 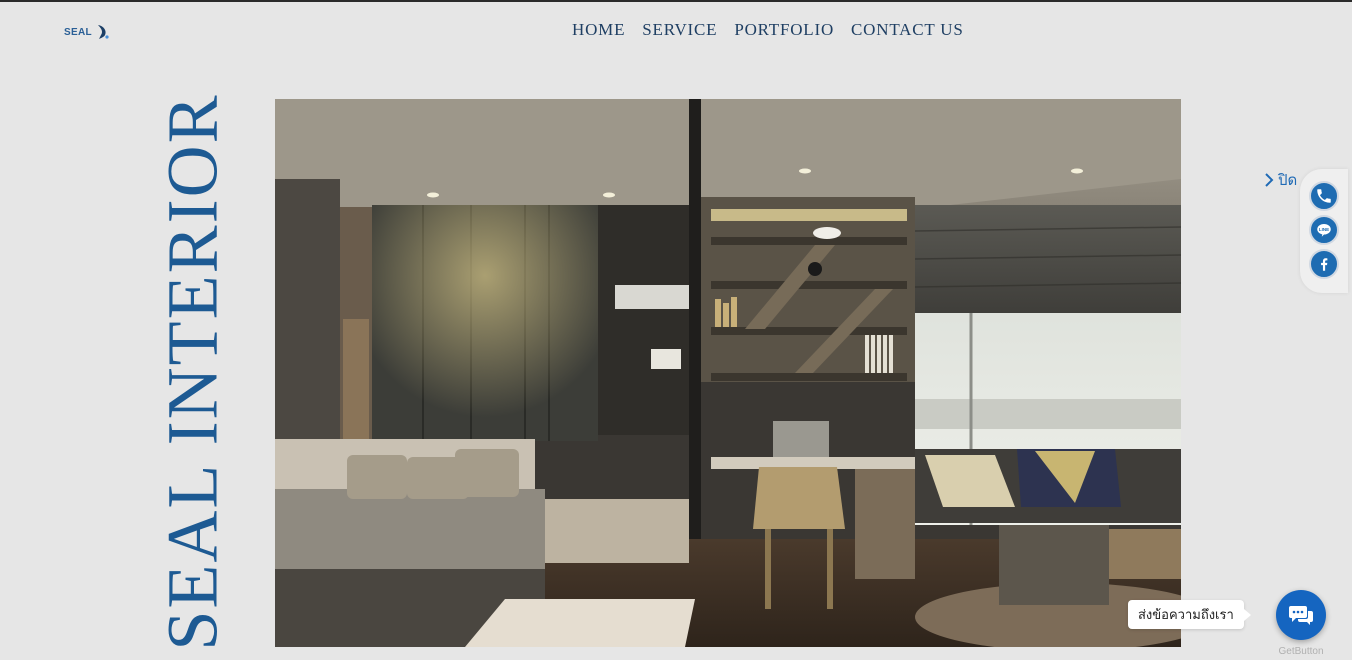 I want to click on chat-button, so click(x=1301, y=615).